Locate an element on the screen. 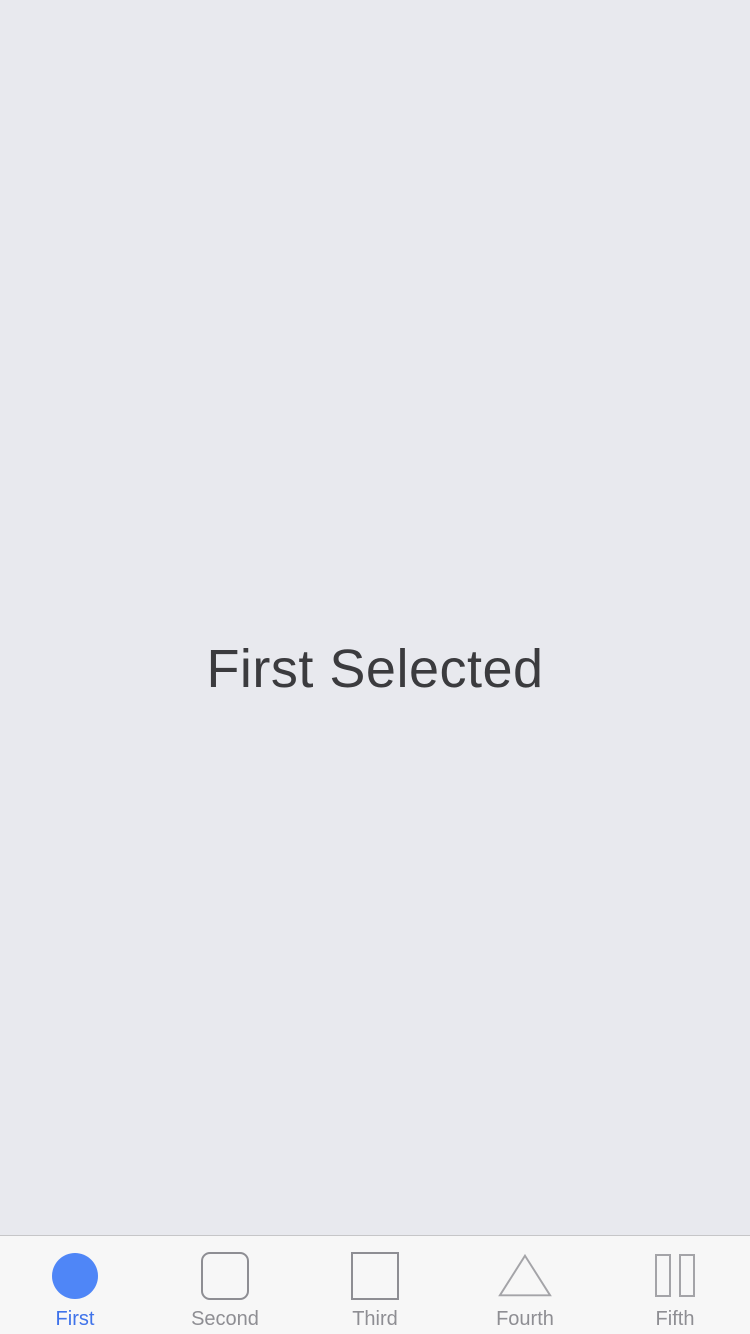 This screenshot has width=750, height=1334. filled-circle-icon is located at coordinates (75, 1276).